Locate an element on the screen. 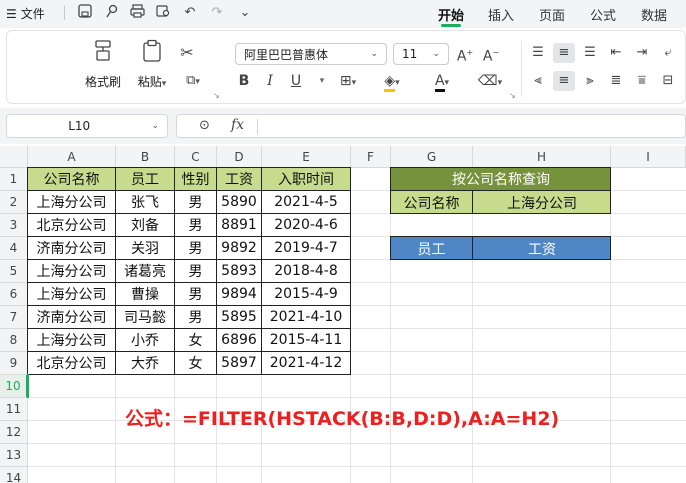 The width and height of the screenshot is (686, 483). table-header-cell: 公司名称 is located at coordinates (72, 179).